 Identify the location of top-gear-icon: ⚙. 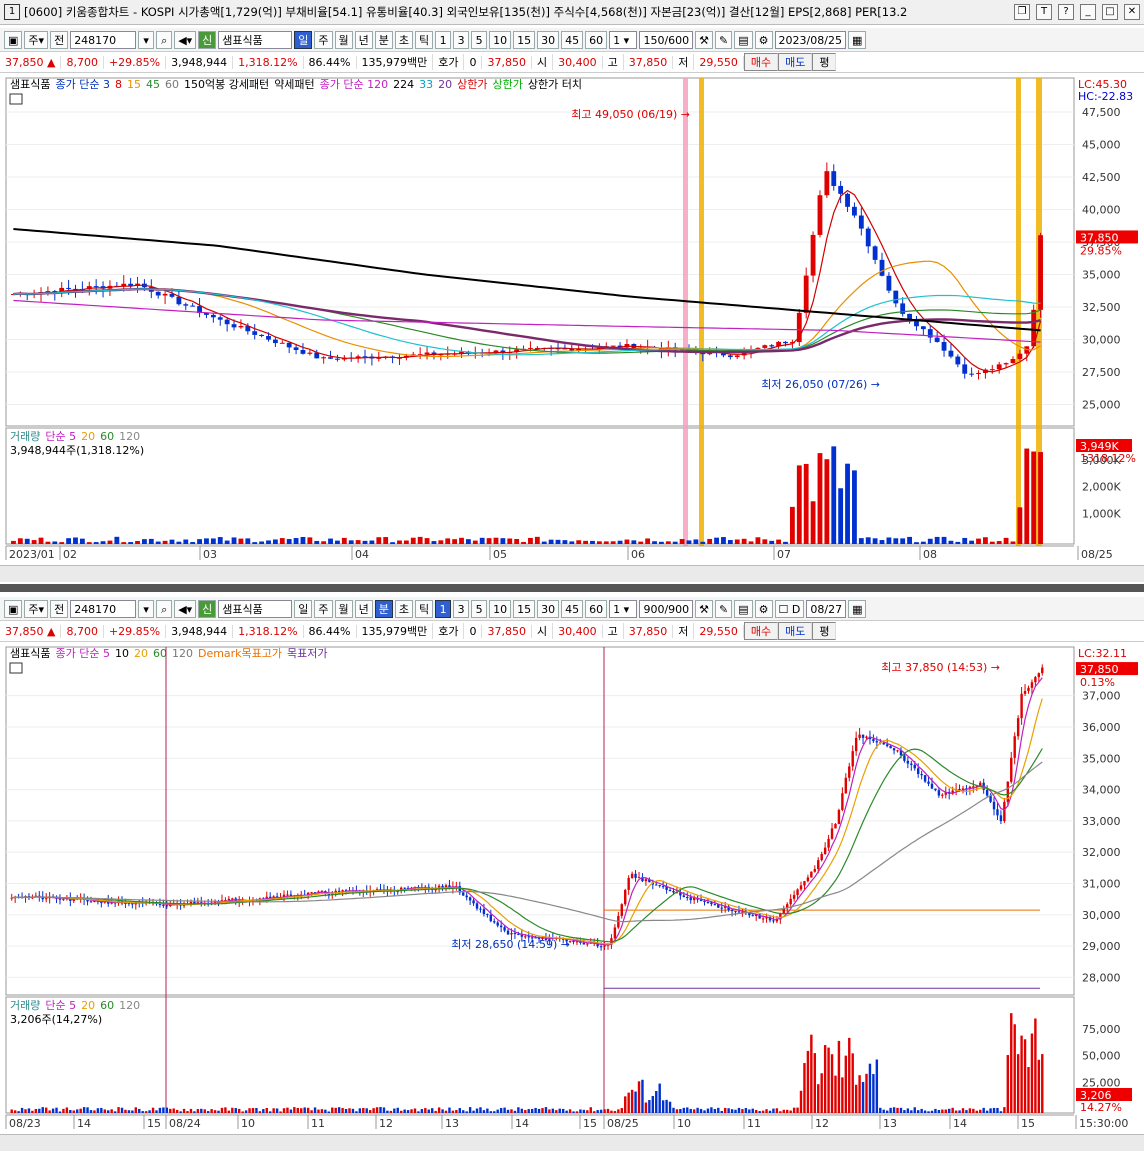
(763, 39).